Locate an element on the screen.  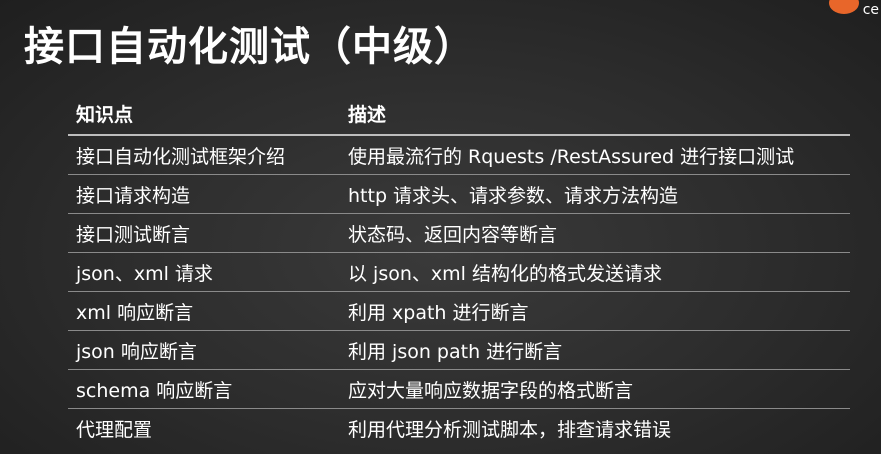
table-row: 接口测试断言 状态码、返回内容等断言 is located at coordinates (459, 233).